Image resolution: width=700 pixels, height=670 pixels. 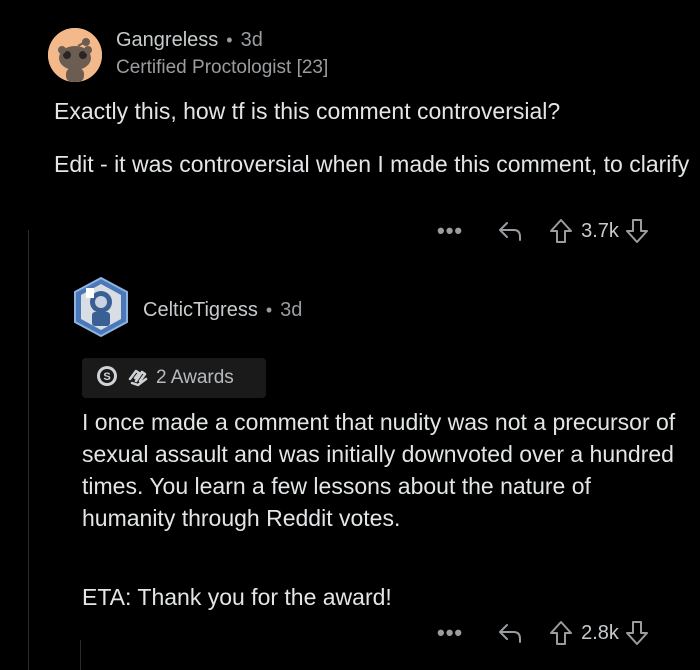 What do you see at coordinates (543, 633) in the screenshot?
I see `comment-actions: ••• 2.8k` at bounding box center [543, 633].